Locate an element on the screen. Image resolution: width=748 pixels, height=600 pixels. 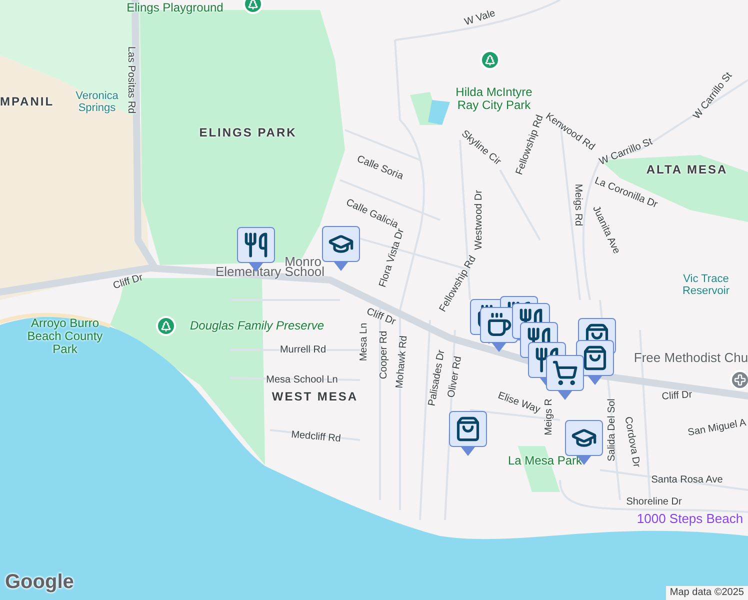
area-label: ALTA MESA is located at coordinates (687, 170).